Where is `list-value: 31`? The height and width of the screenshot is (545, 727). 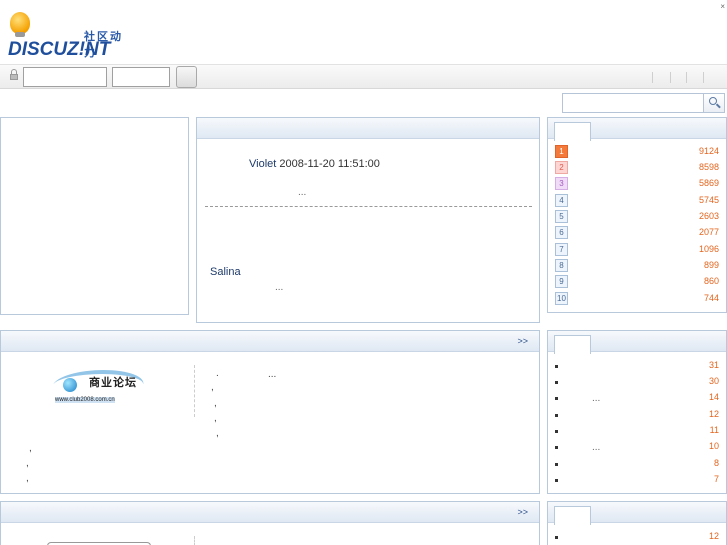 list-value: 31 is located at coordinates (713, 365).